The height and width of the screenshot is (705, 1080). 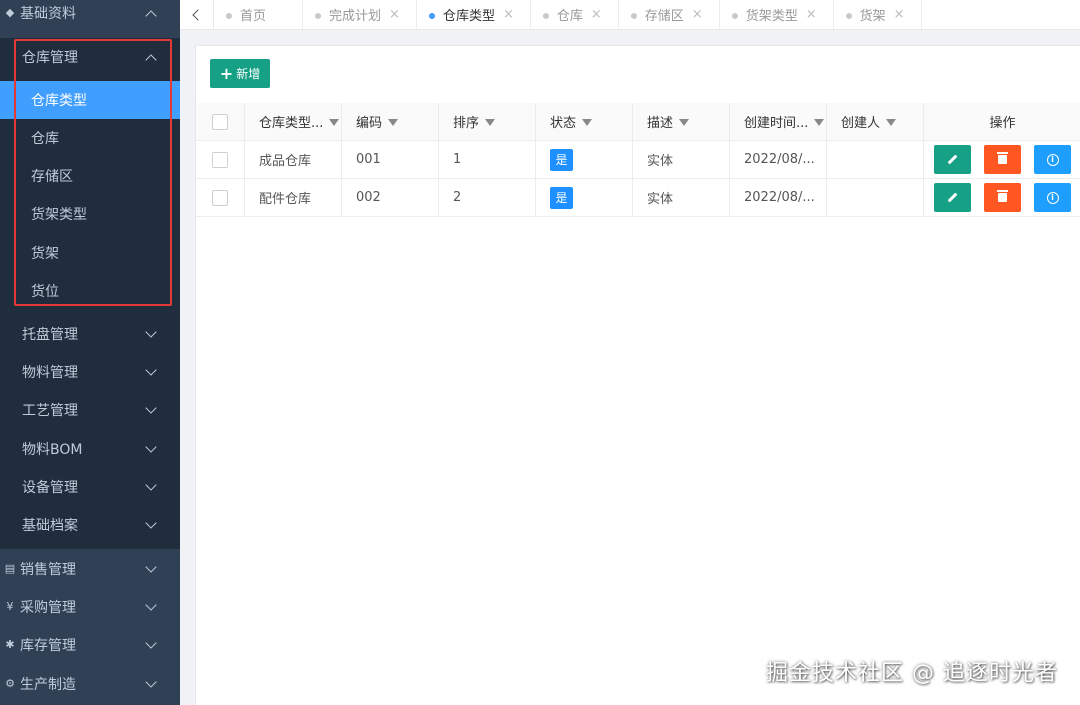 What do you see at coordinates (90, 16) in the screenshot?
I see `menu-basic-data: ◆ 基础资料` at bounding box center [90, 16].